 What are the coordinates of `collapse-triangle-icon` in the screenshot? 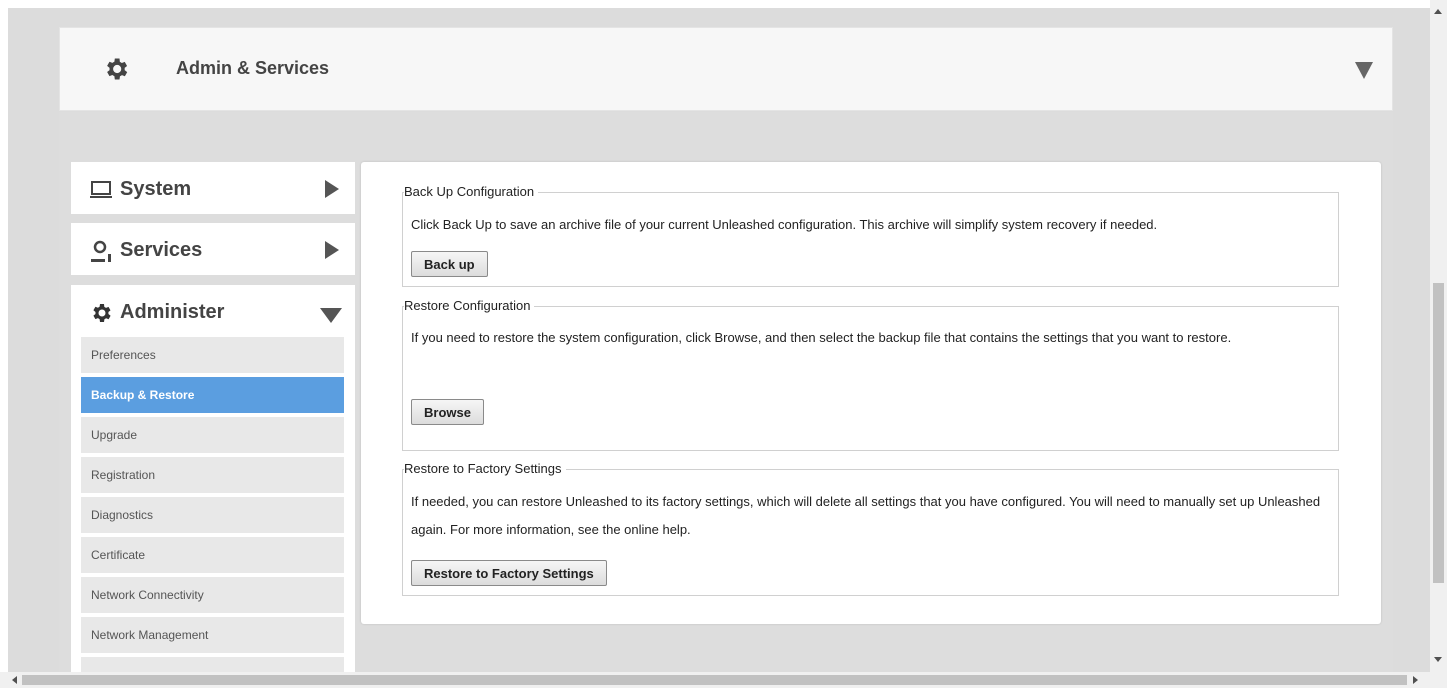 It's located at (1364, 70).